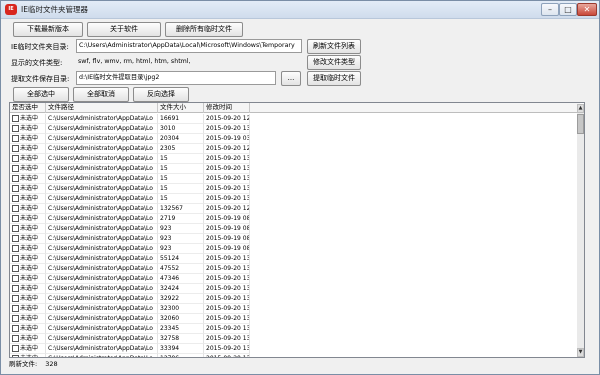 This screenshot has height=375, width=600. What do you see at coordinates (300, 10) in the screenshot?
I see `title-bar: IE IE临时文件夹管理器 – □ ✕` at bounding box center [300, 10].